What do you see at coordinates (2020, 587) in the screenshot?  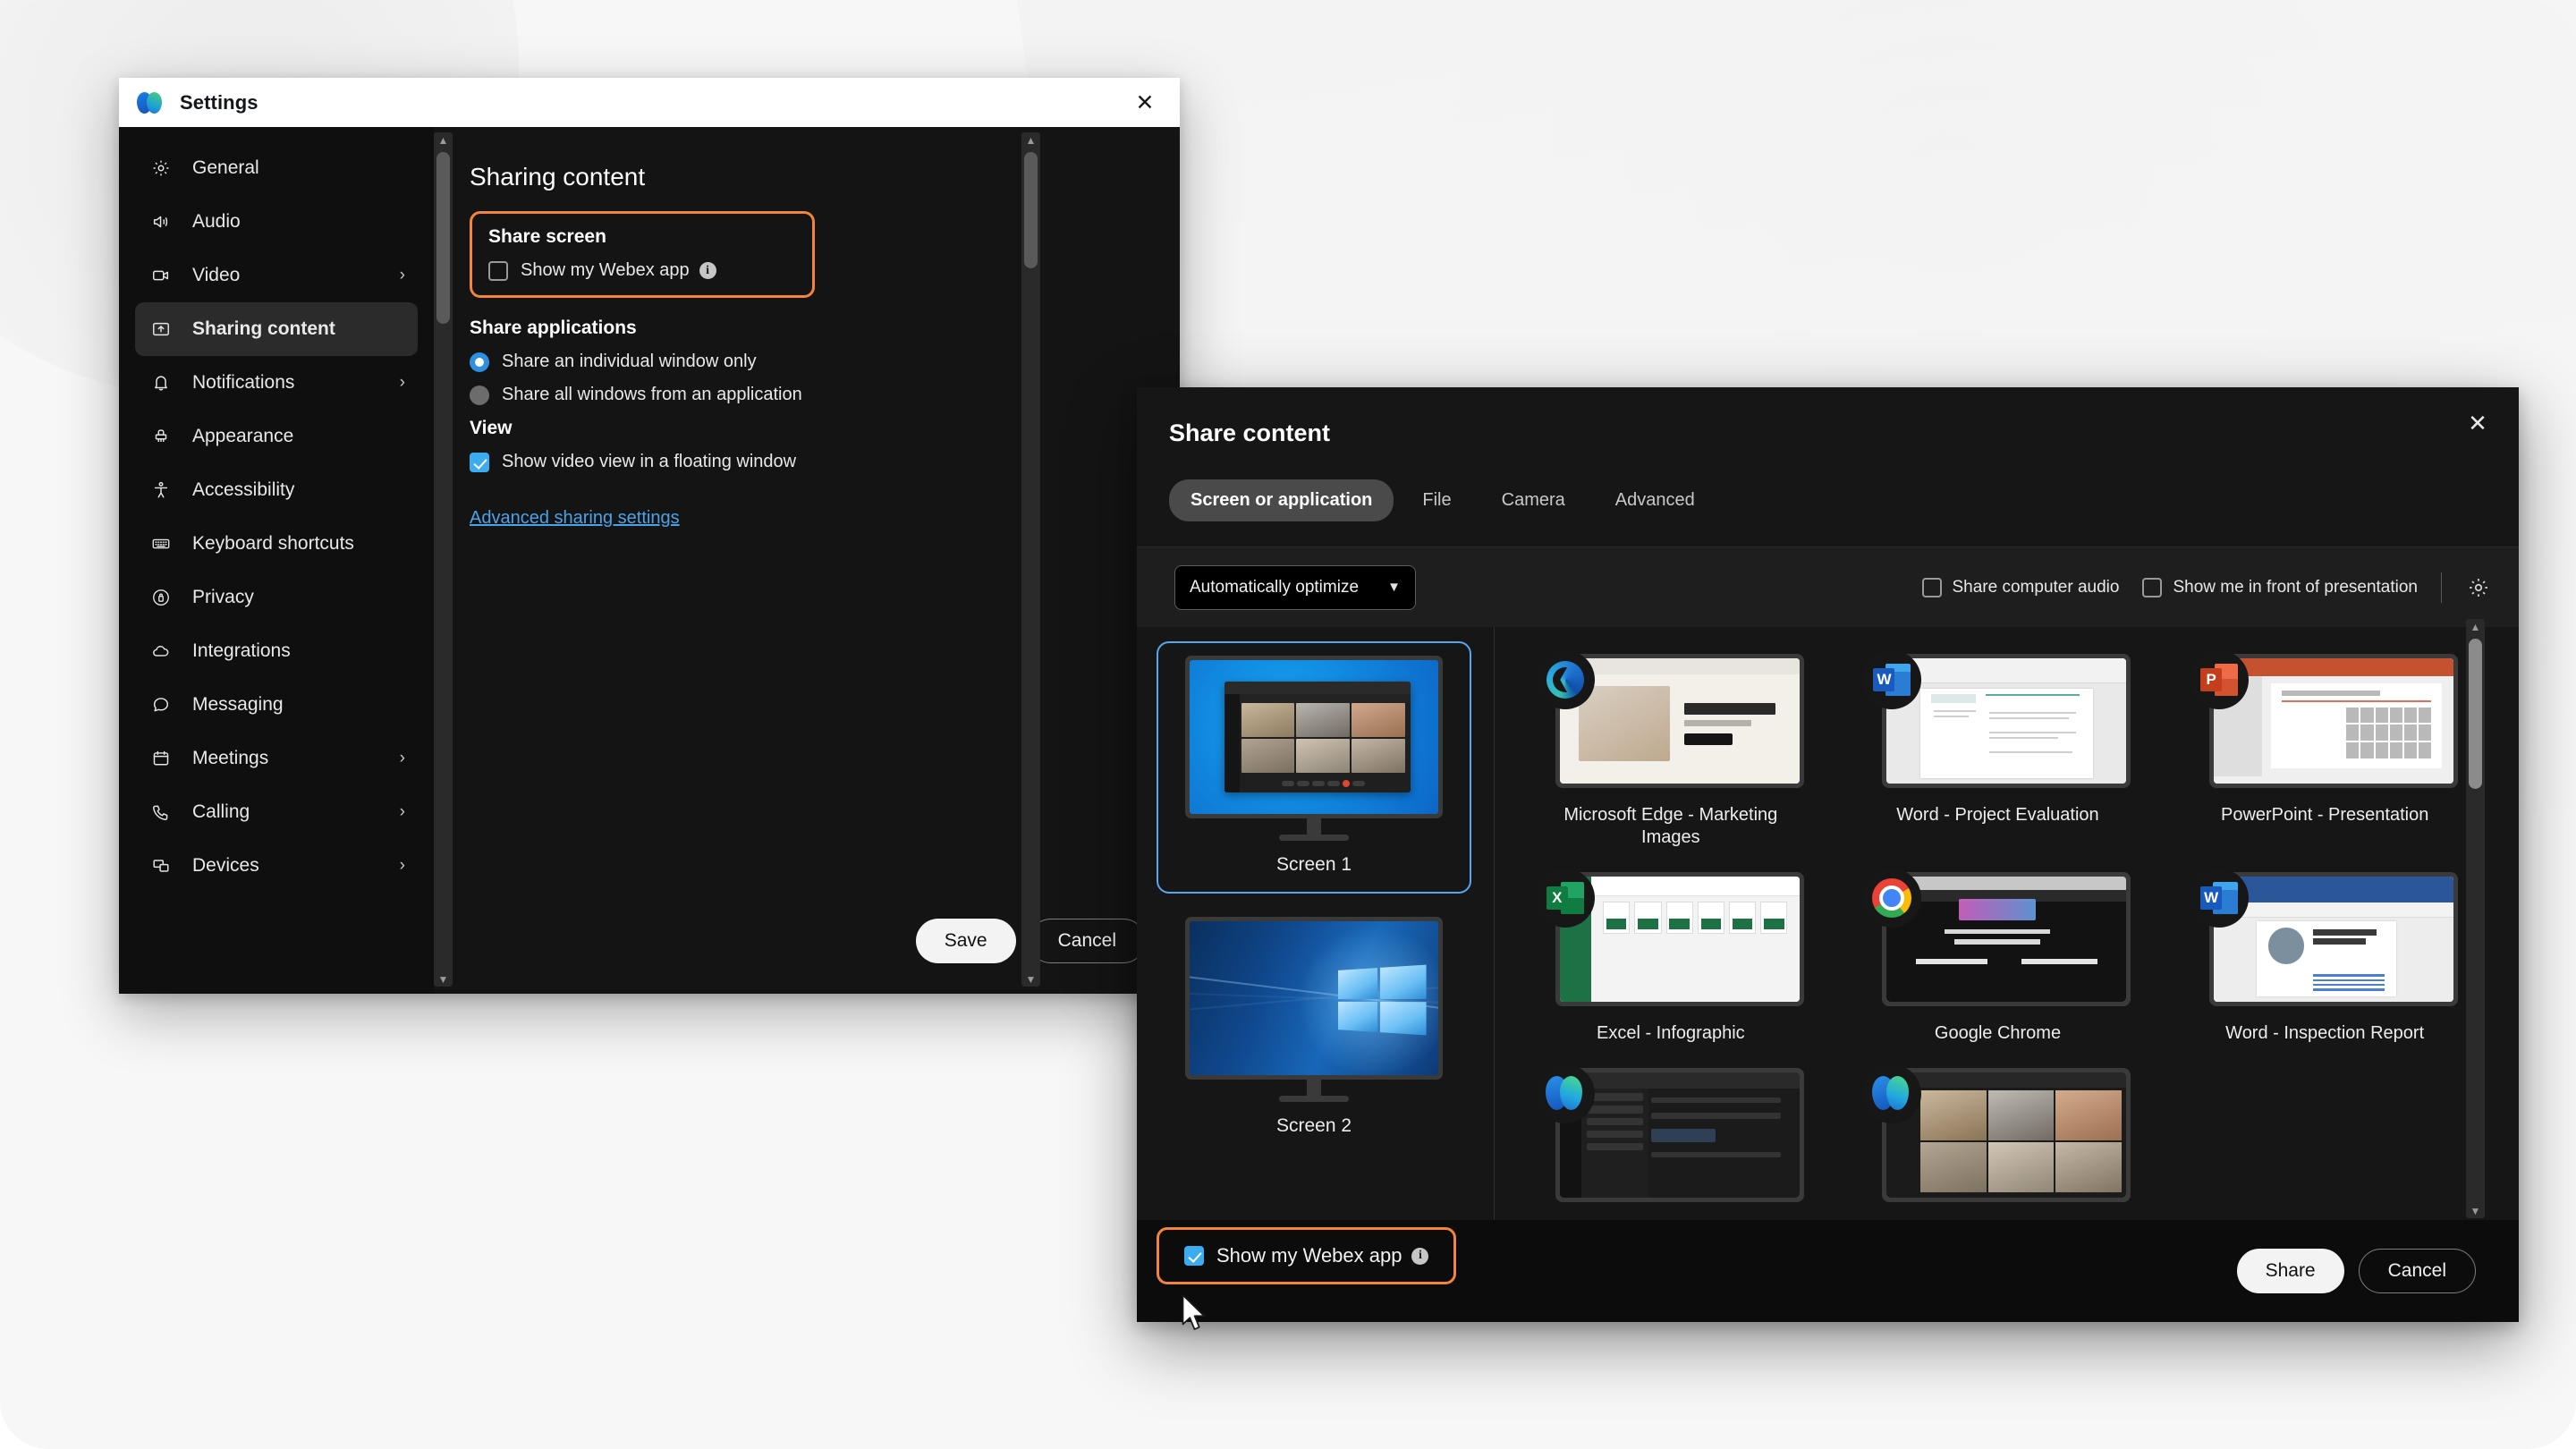 I see `share-computer-audio-checkbox-row: Share computer audio` at bounding box center [2020, 587].